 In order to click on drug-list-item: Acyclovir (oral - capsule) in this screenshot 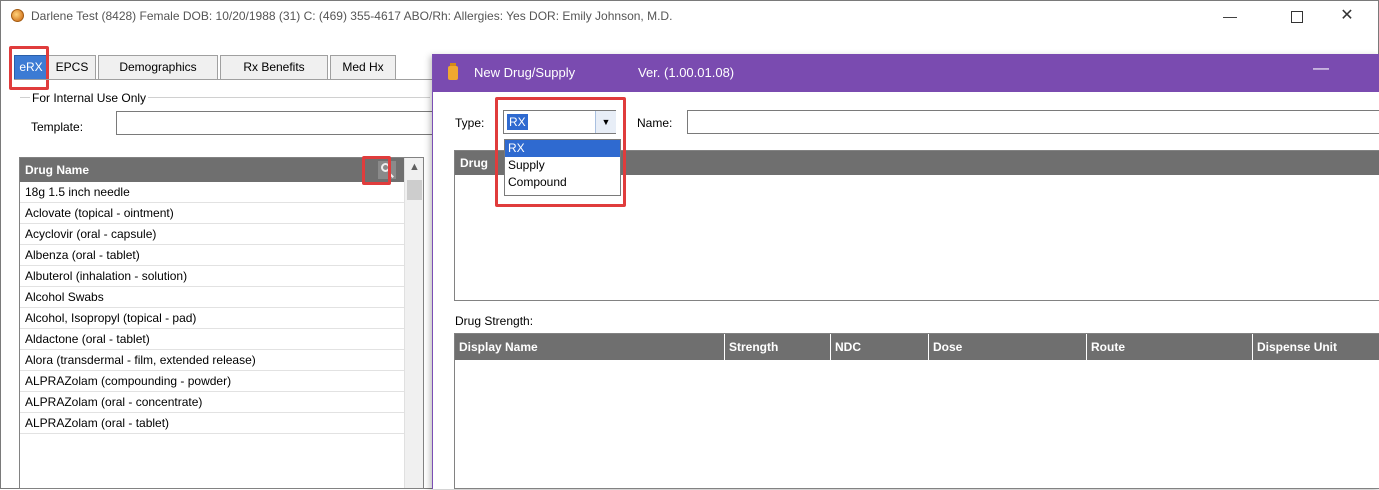, I will do `click(212, 234)`.